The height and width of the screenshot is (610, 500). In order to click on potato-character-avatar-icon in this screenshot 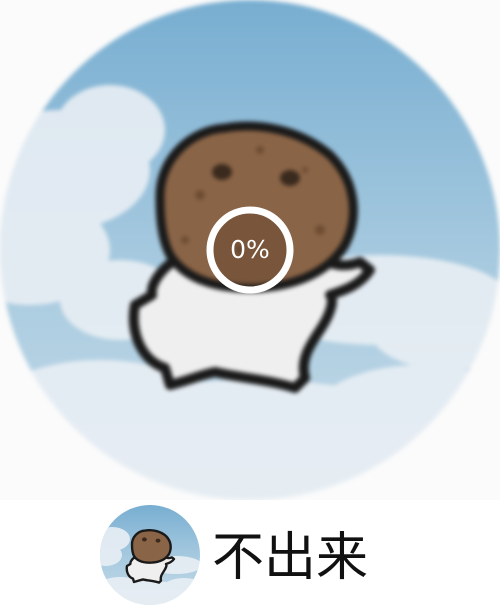, I will do `click(150, 555)`.